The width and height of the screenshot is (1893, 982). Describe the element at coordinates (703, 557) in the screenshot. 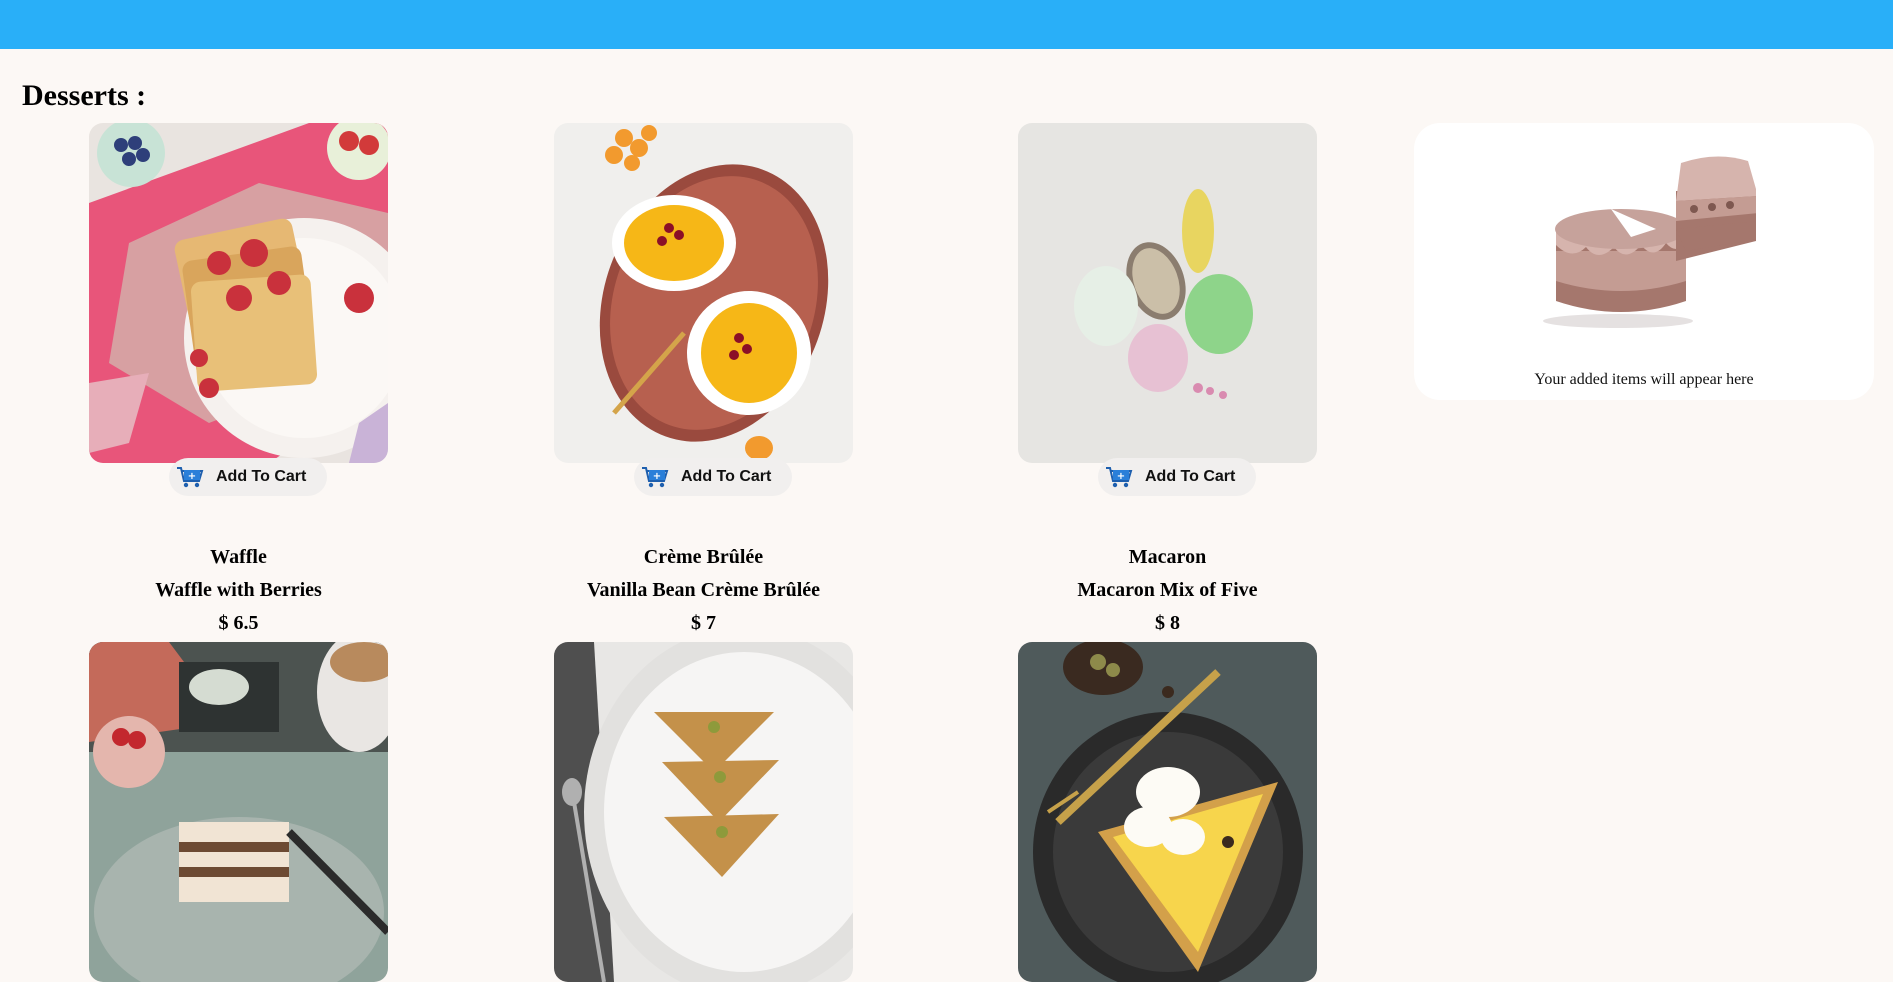

I see `product-category: Crème Brûlée` at that location.